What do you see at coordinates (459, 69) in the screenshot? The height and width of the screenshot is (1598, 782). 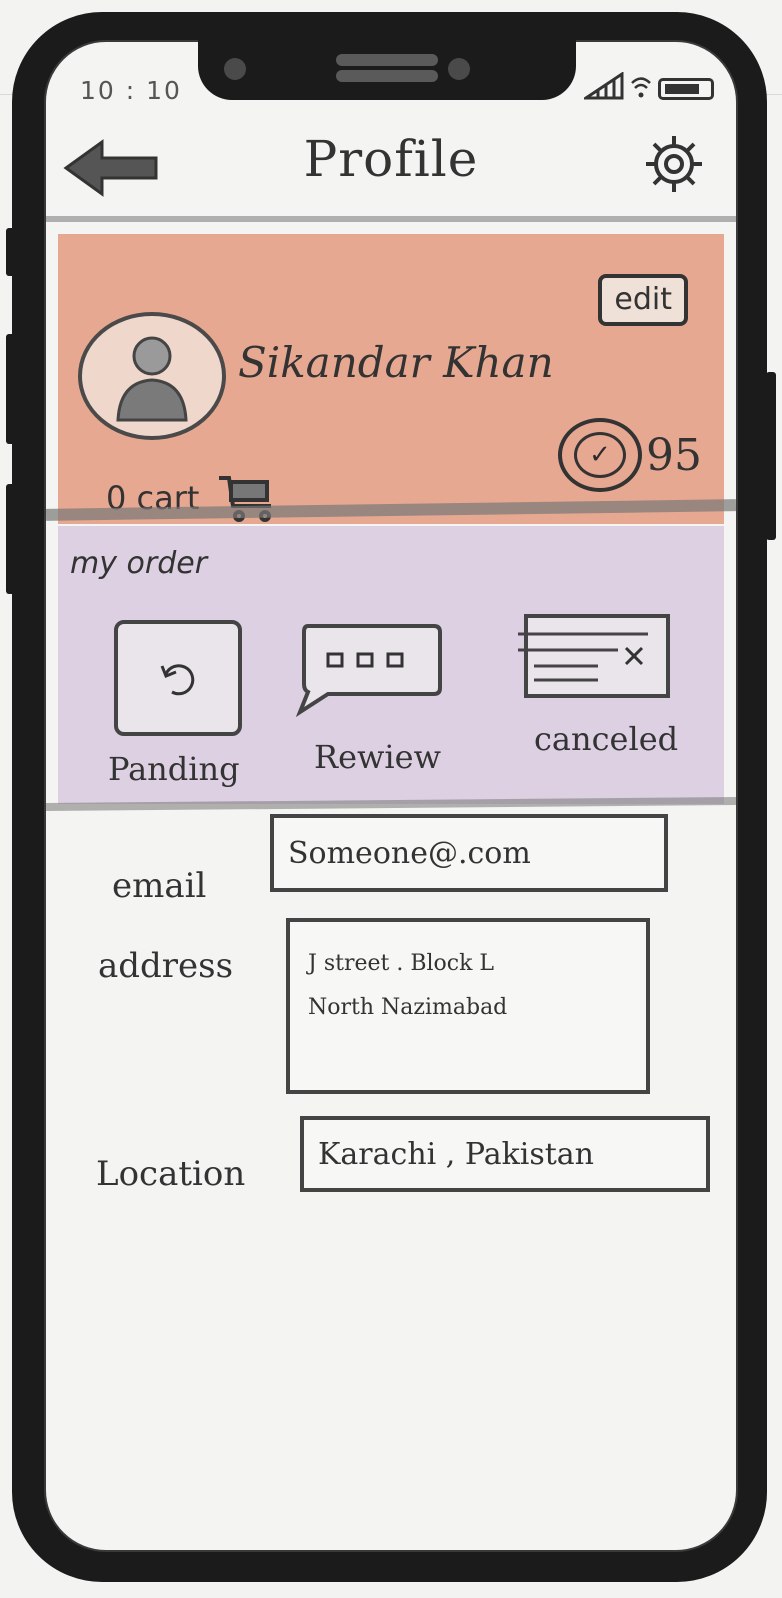 I see `front-sensor` at bounding box center [459, 69].